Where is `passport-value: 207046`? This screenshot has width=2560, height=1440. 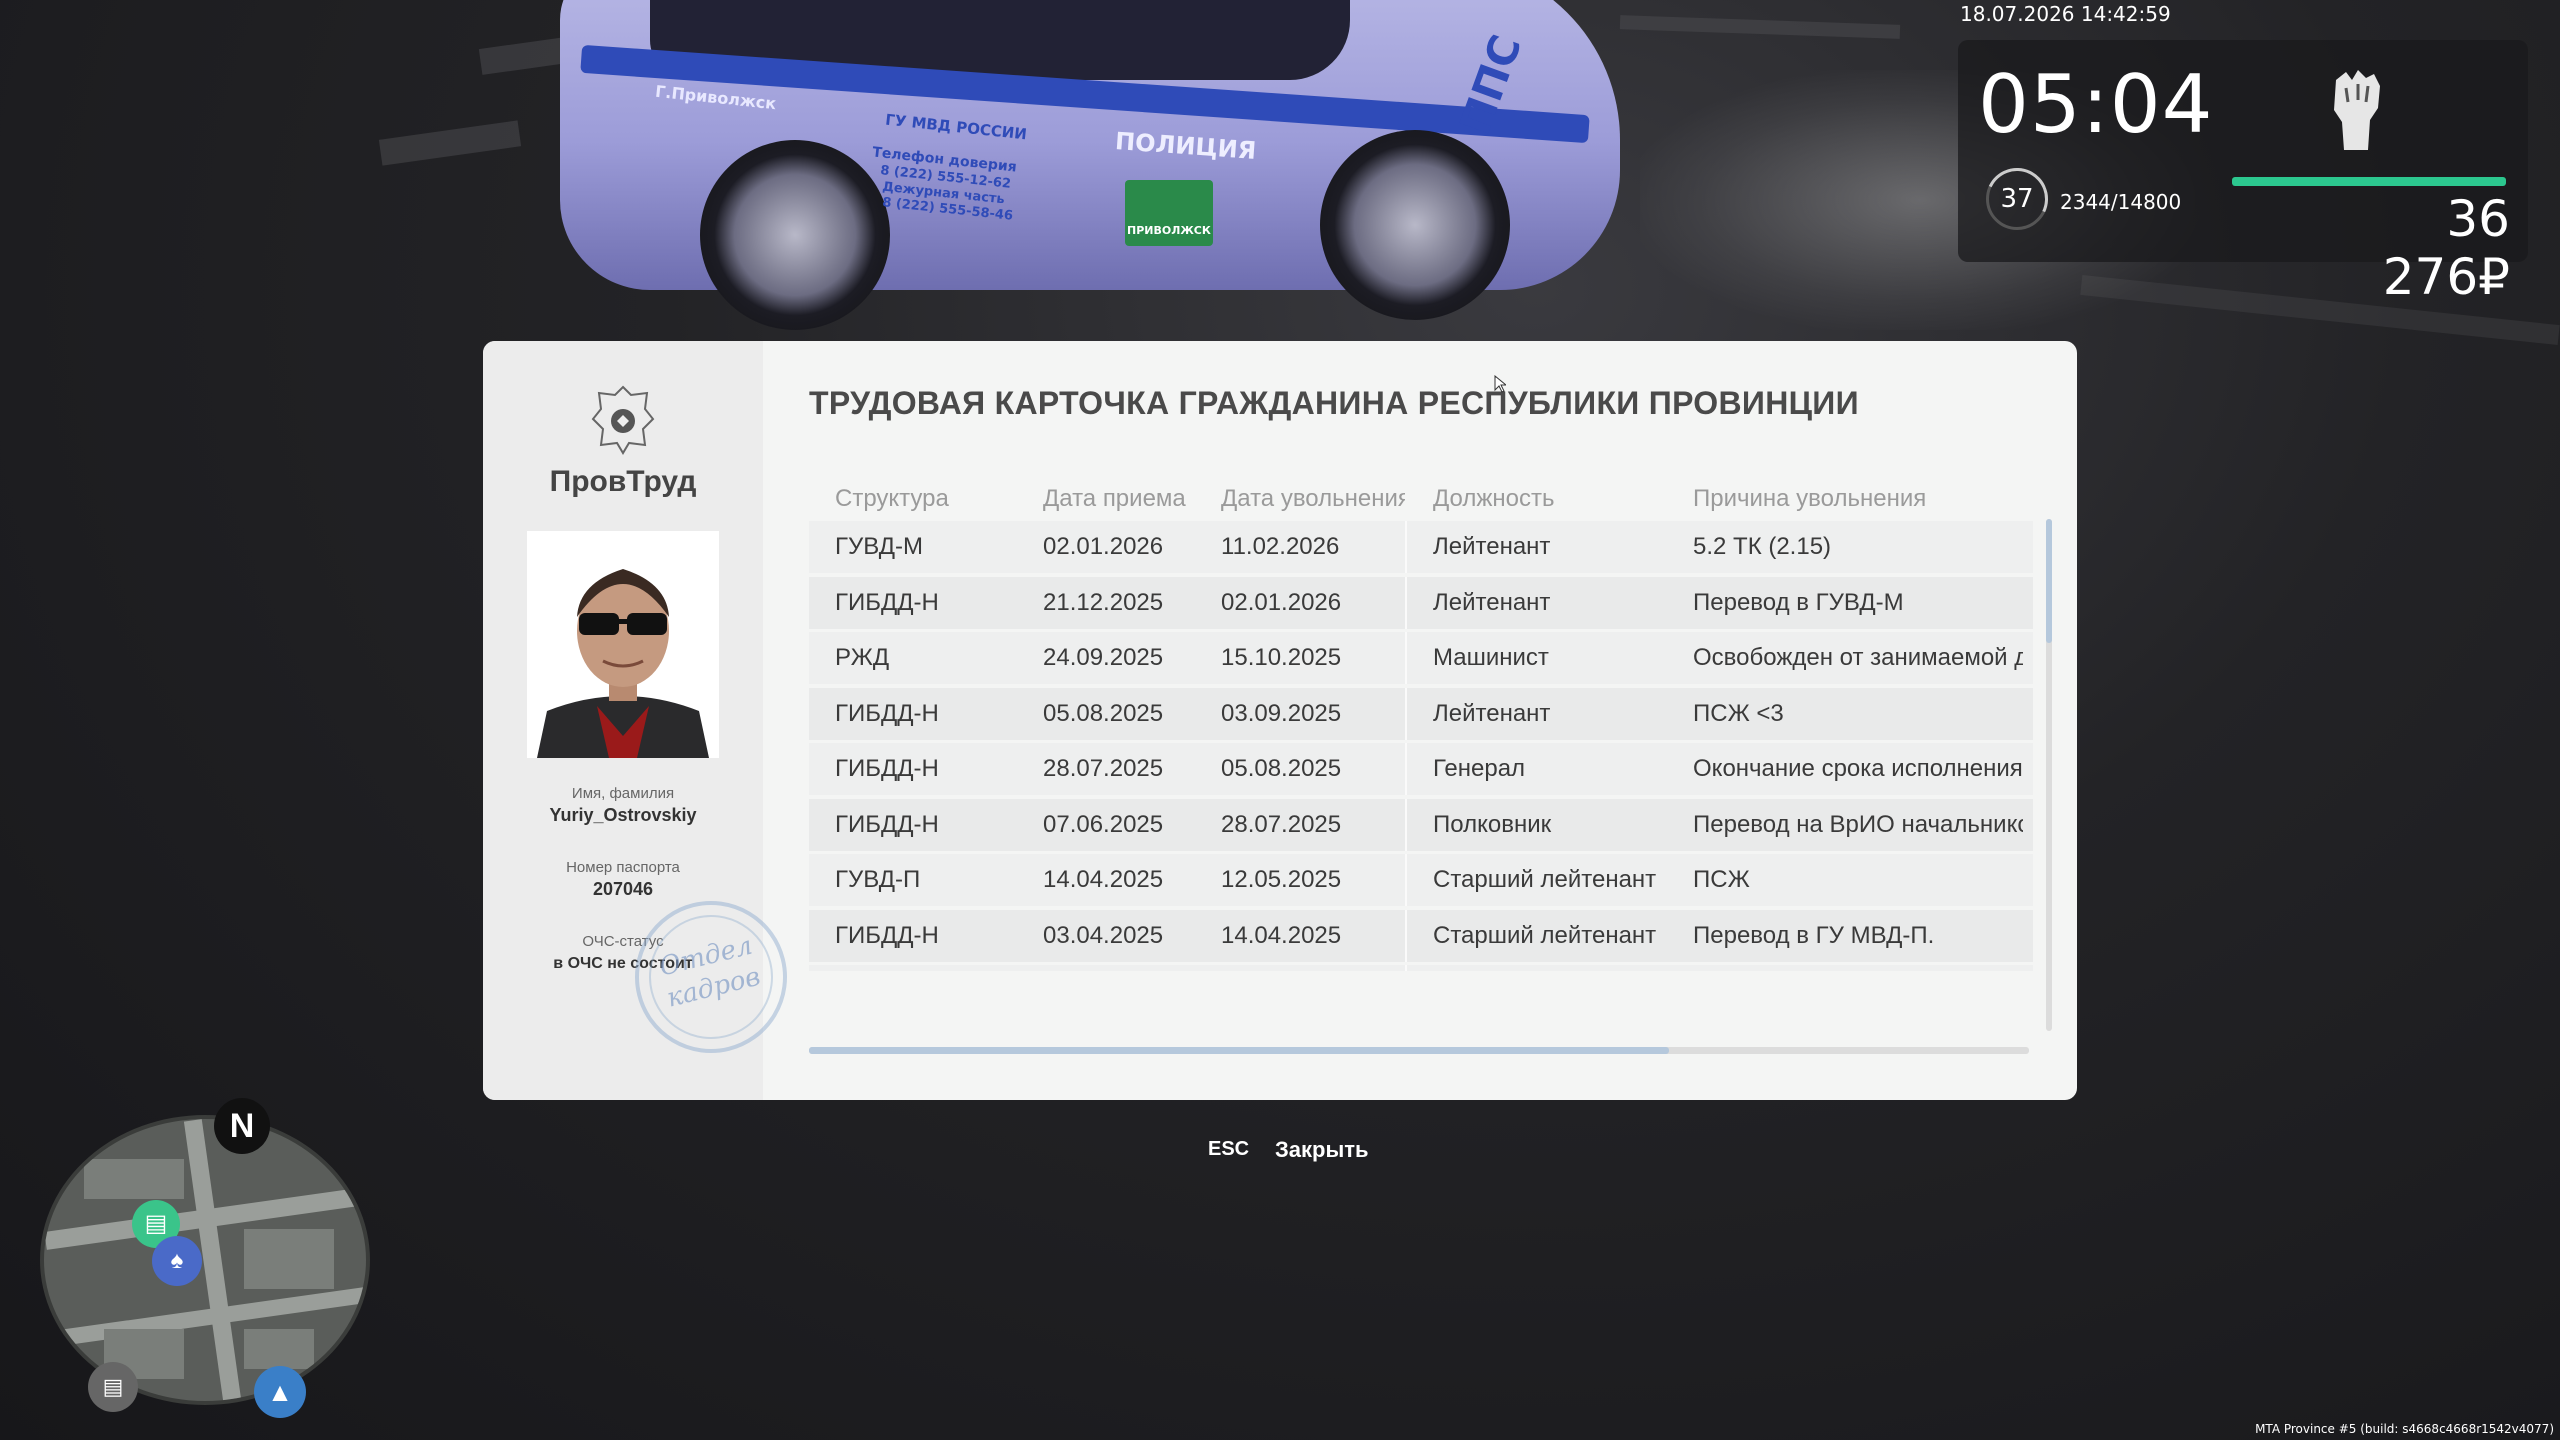
passport-value: 207046 is located at coordinates (623, 889).